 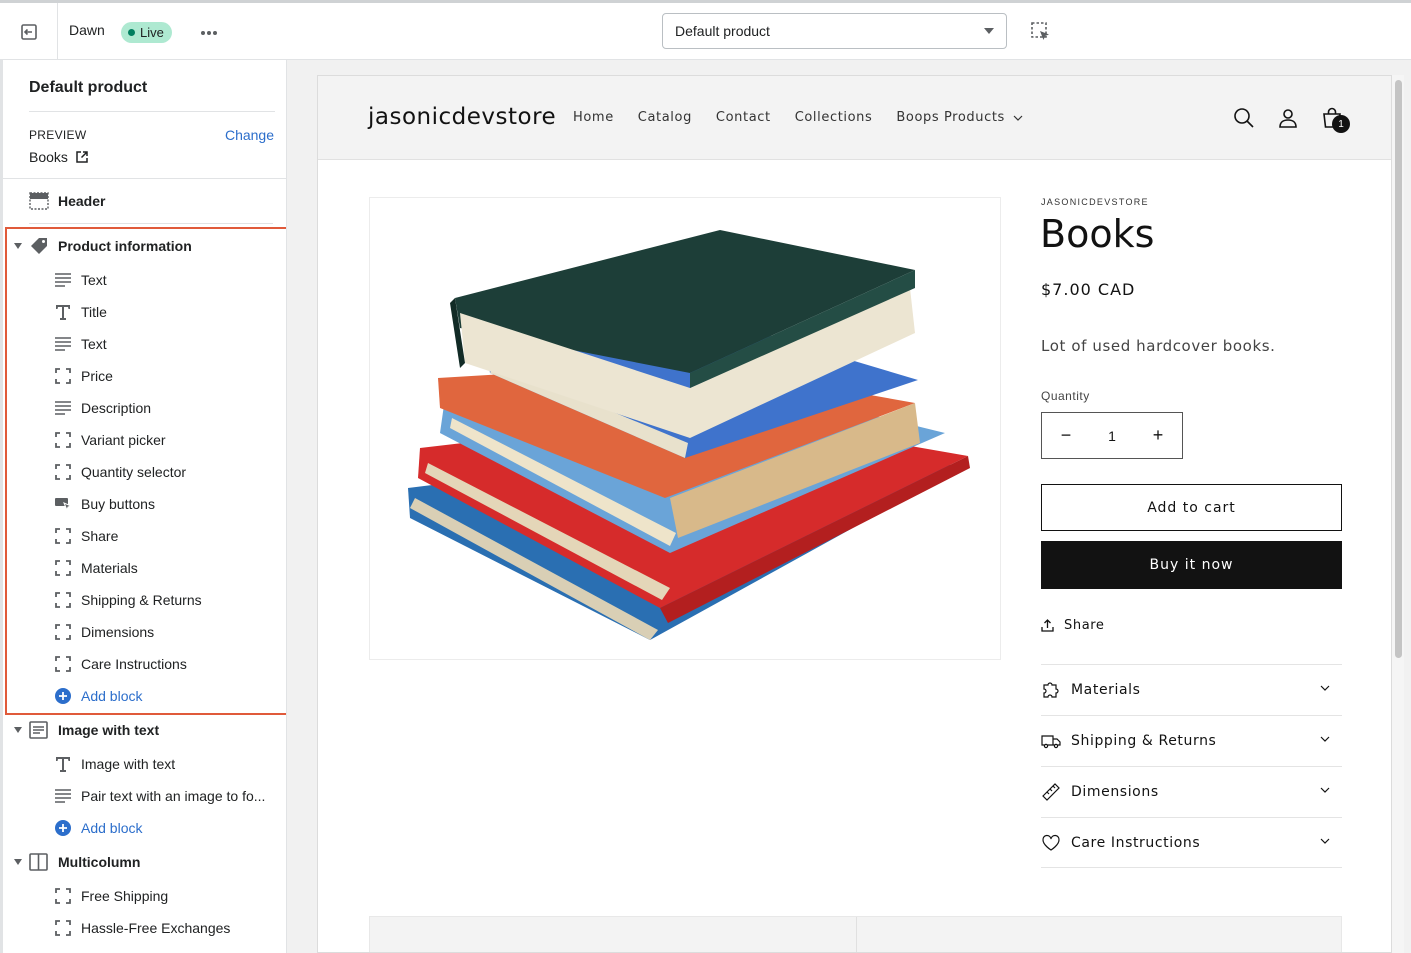 I want to click on template-select: Default product, so click(x=834, y=31).